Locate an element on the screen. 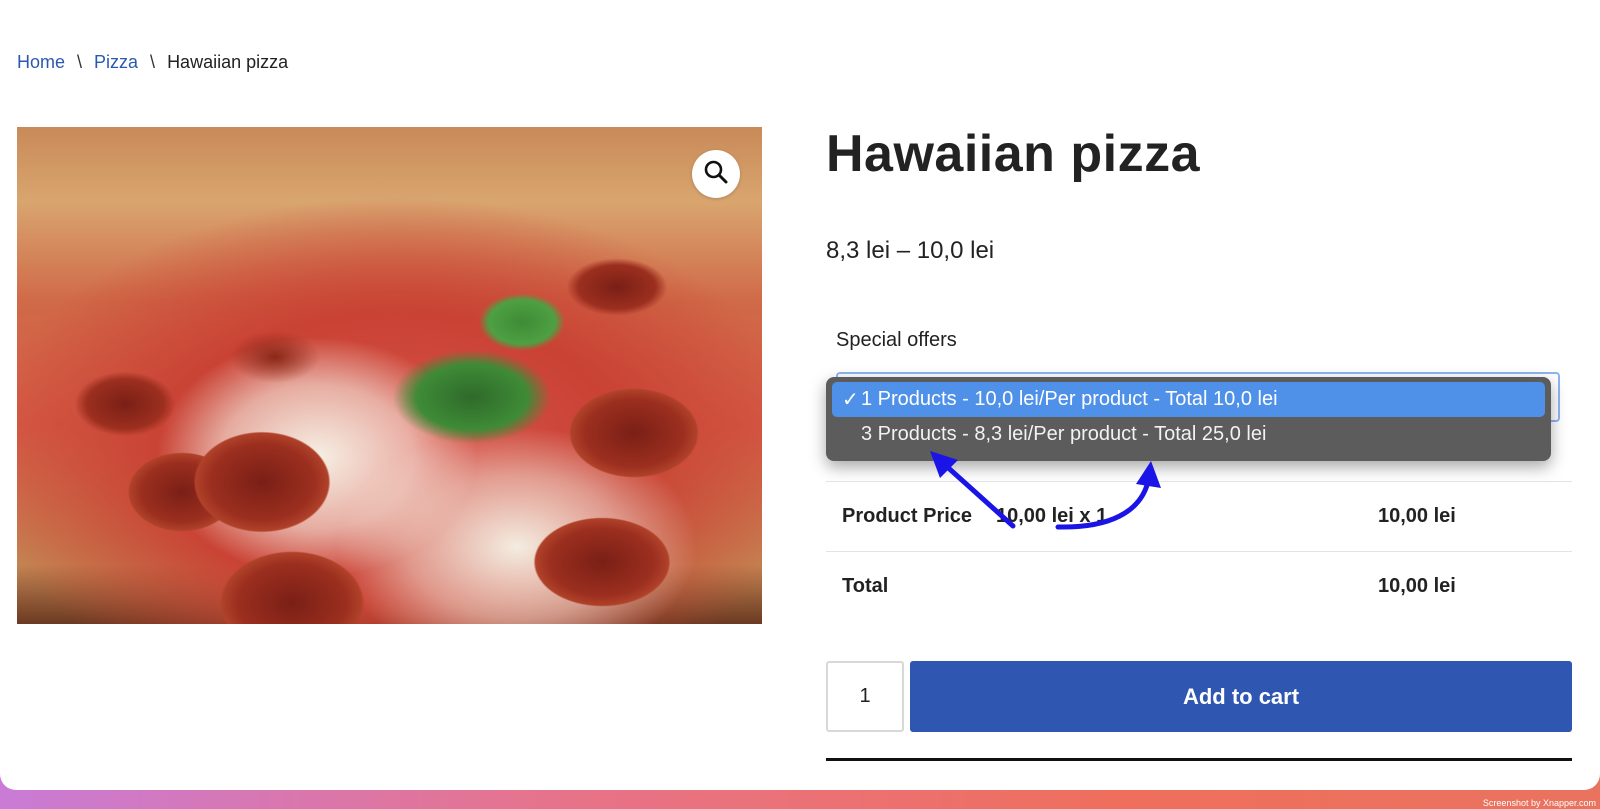  breadcrumb-current: Hawaiian pizza is located at coordinates (228, 62).